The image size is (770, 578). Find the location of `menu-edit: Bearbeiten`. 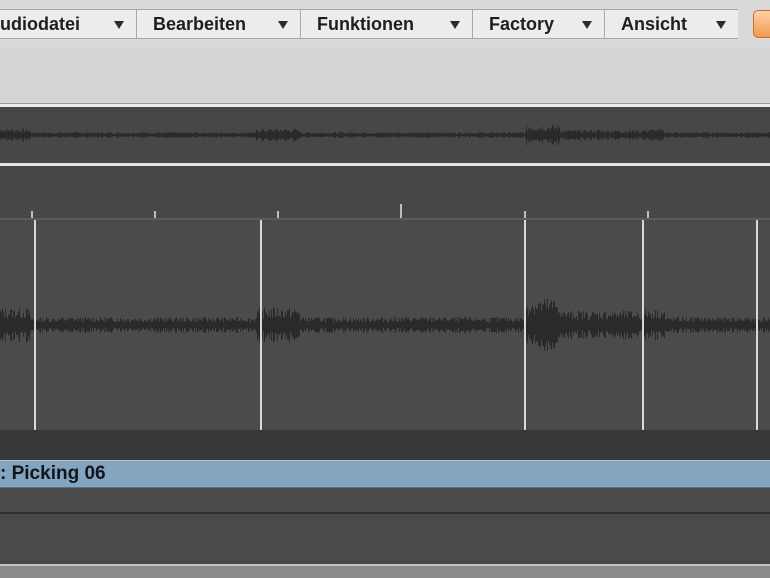

menu-edit: Bearbeiten is located at coordinates (219, 24).